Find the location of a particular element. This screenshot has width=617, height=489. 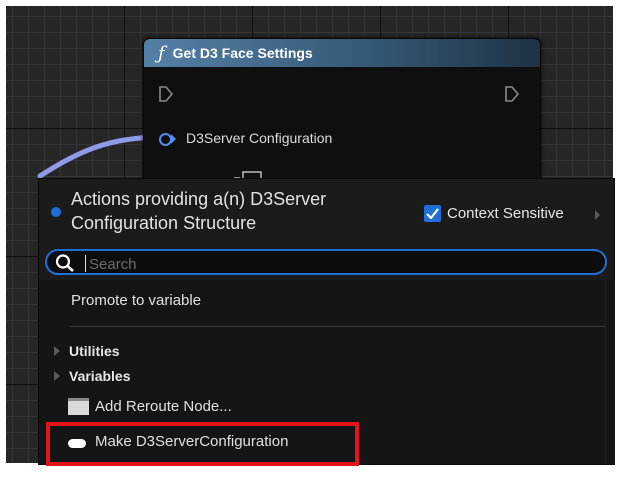

list-divider is located at coordinates (341, 326).